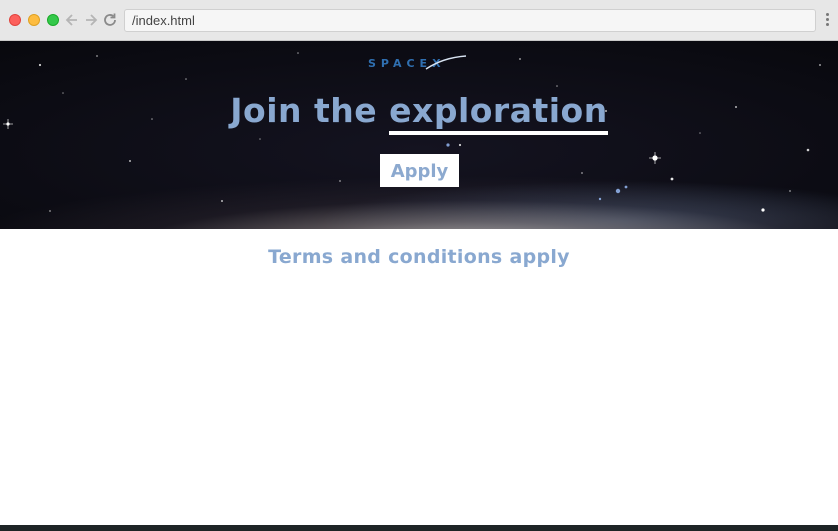 The image size is (838, 531). What do you see at coordinates (498, 113) in the screenshot?
I see `headline-accent: exploration` at bounding box center [498, 113].